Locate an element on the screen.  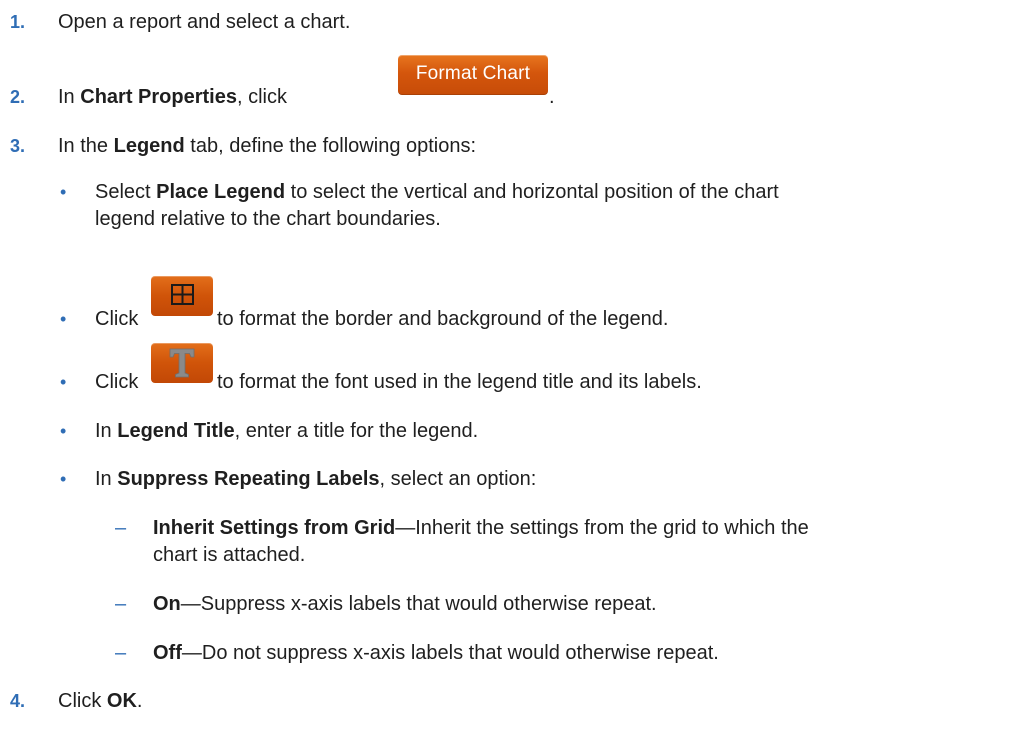
step-text: Click OK. is located at coordinates (100, 701).